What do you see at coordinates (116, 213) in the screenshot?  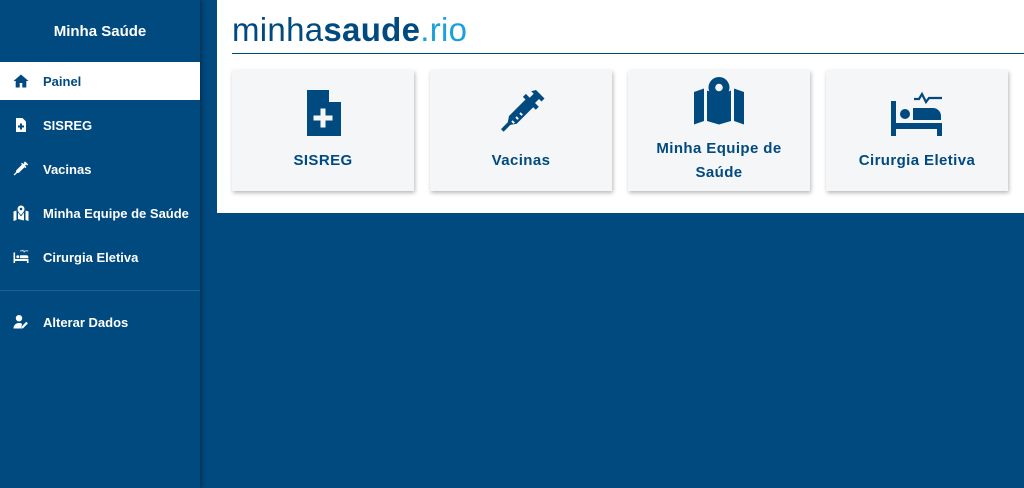 I see `sidebar-item-label: Minha Equipe de Saúde` at bounding box center [116, 213].